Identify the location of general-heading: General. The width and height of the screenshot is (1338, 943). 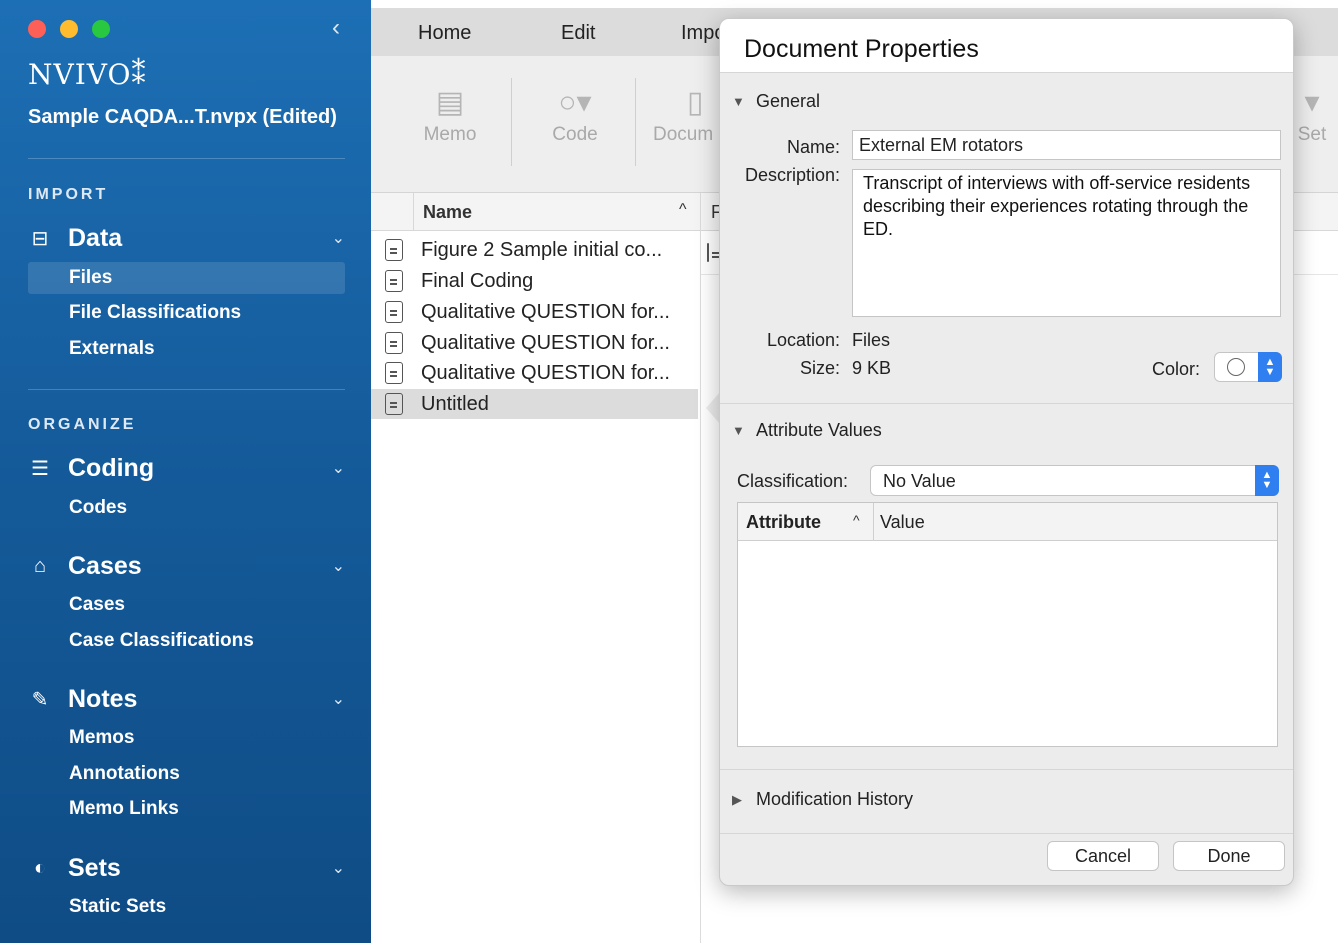
(788, 101).